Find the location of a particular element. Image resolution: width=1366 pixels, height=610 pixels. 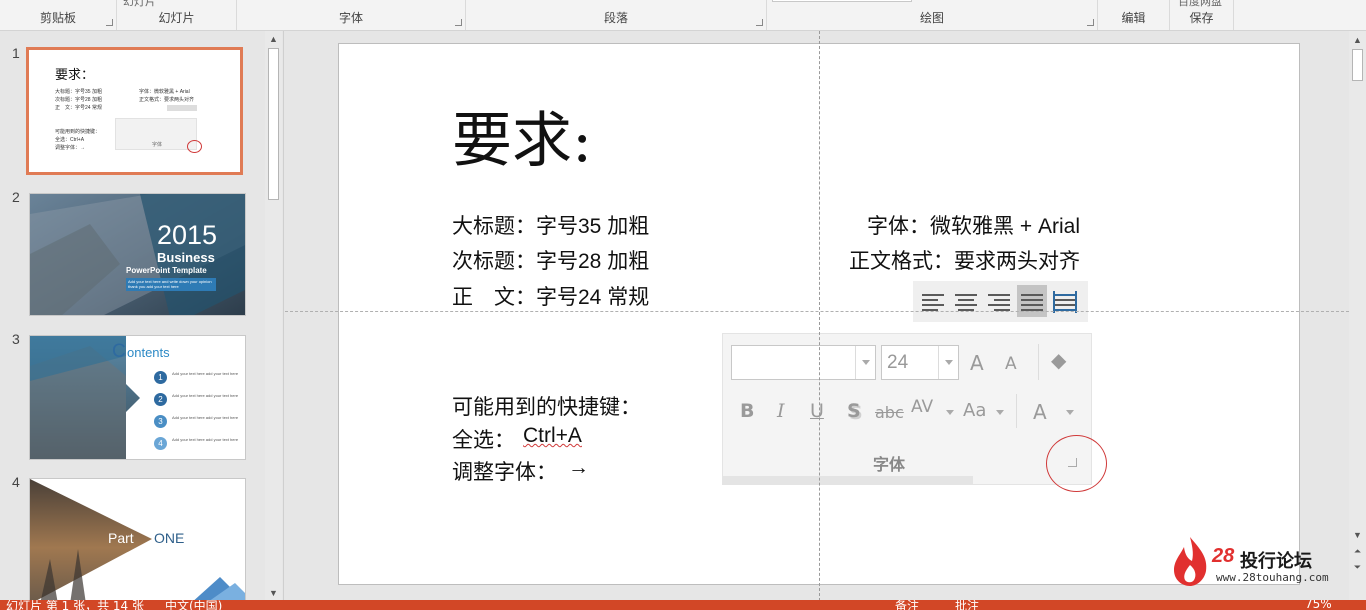

ribbon-group-clipboard: 剪贴板 is located at coordinates (58, 15).